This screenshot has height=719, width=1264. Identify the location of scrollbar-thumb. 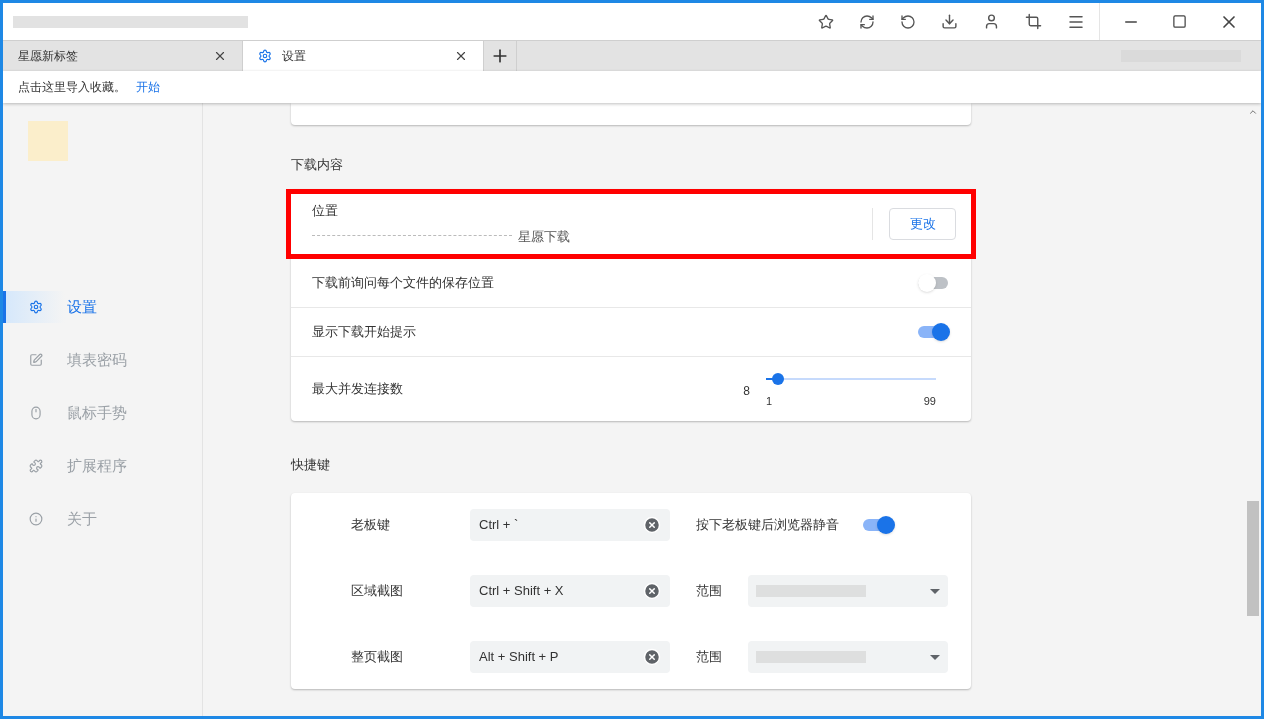
(1253, 558).